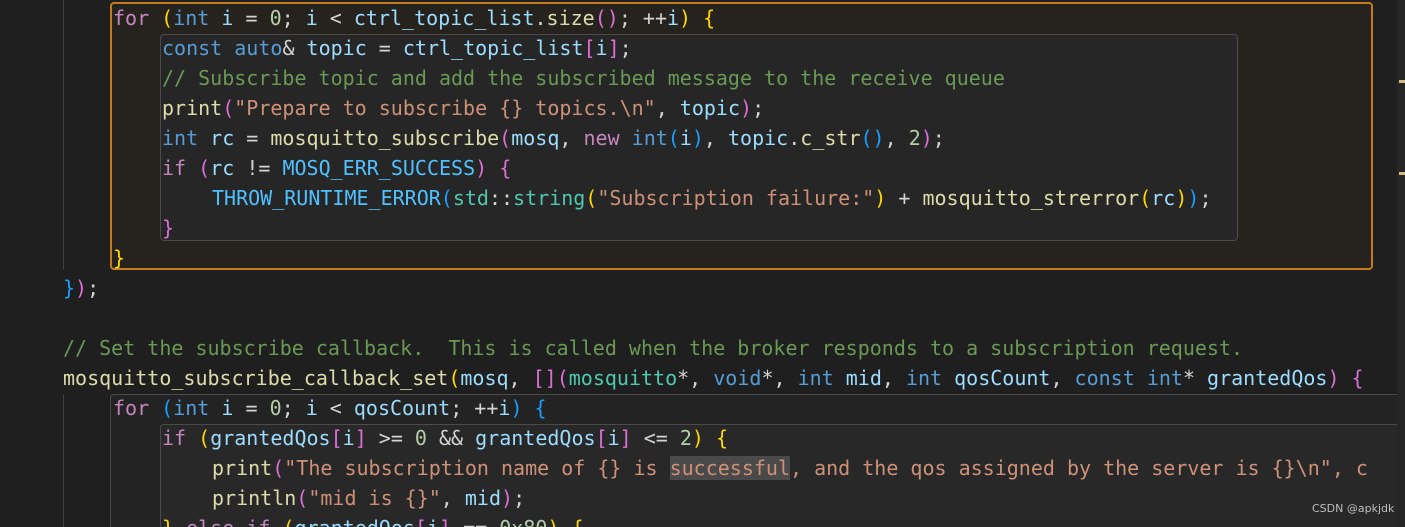  What do you see at coordinates (222, 168) in the screenshot?
I see `code-token: rc` at bounding box center [222, 168].